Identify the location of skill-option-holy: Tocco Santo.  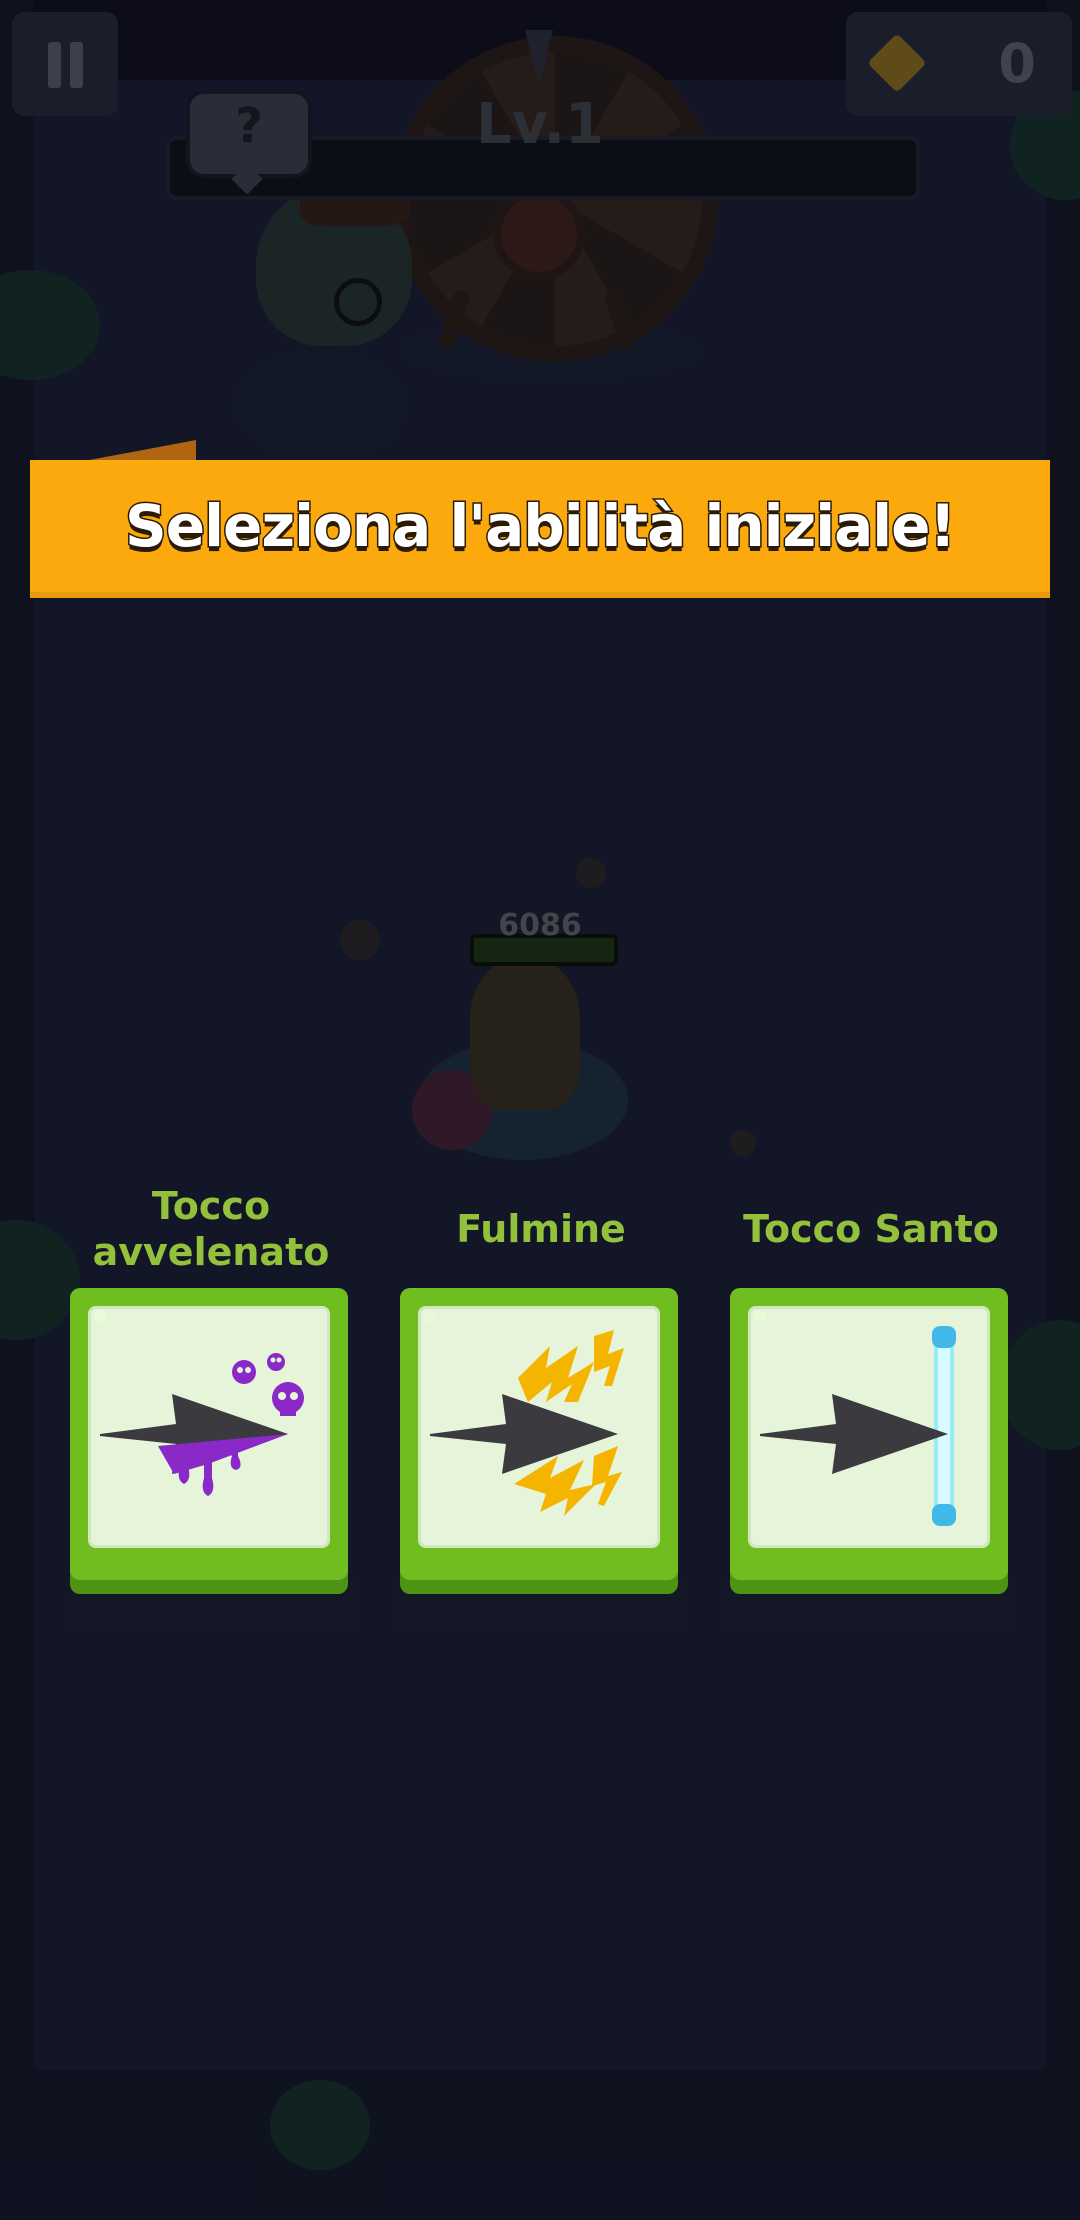
(871, 1410).